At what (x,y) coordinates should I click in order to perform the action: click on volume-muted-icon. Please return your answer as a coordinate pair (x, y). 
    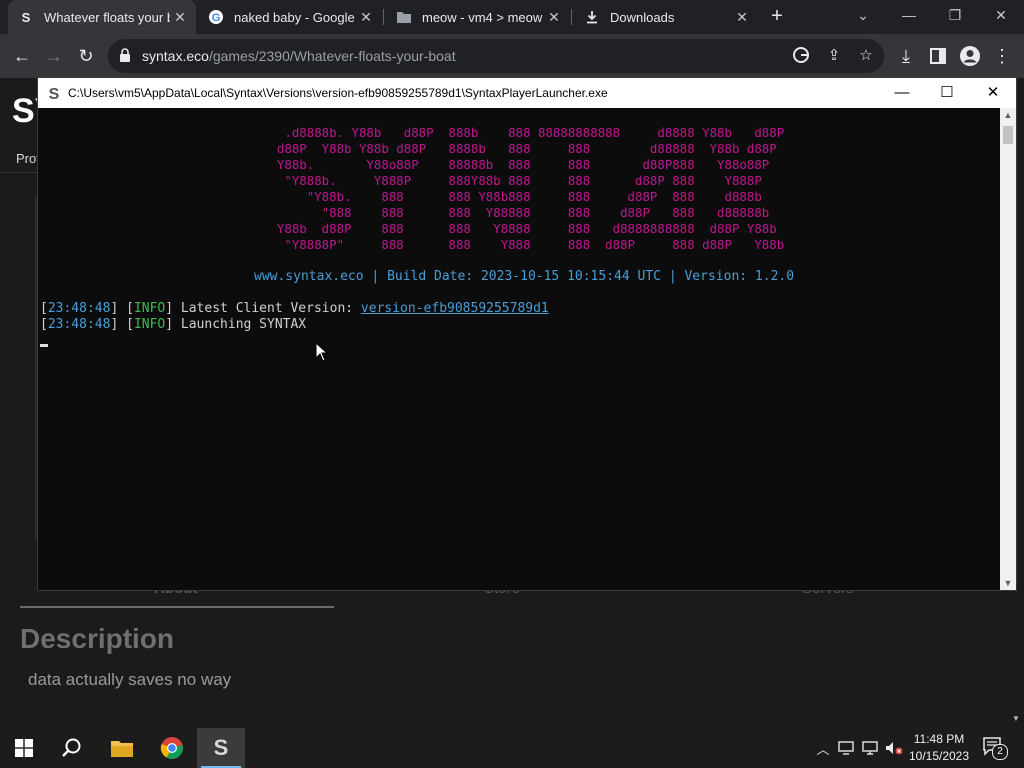
    Looking at the image, I should click on (894, 748).